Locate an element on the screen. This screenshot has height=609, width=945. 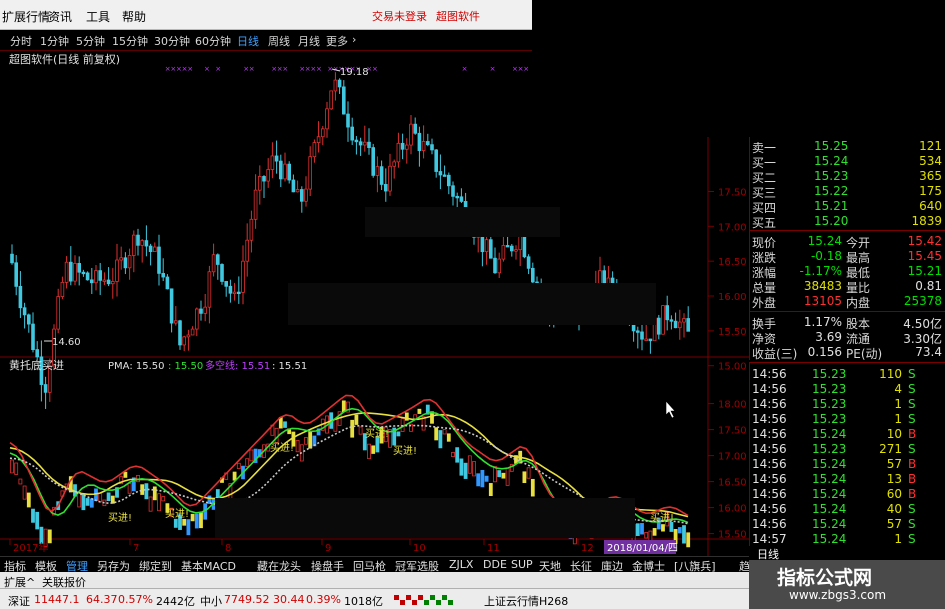
tick-row: 14:56 15.23 1 S is located at coordinates (847, 404).